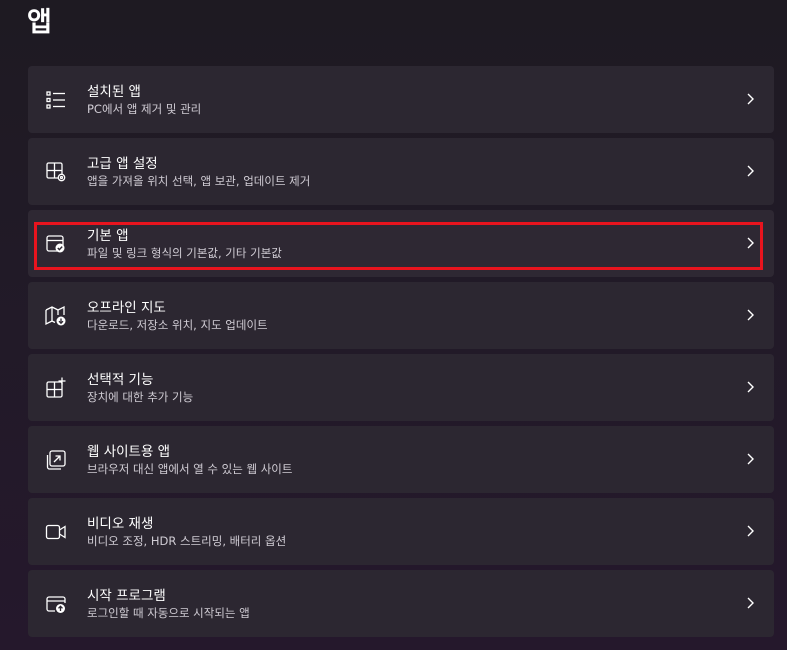 The width and height of the screenshot is (787, 650). I want to click on settings-item-title: 비디오 재생, so click(120, 524).